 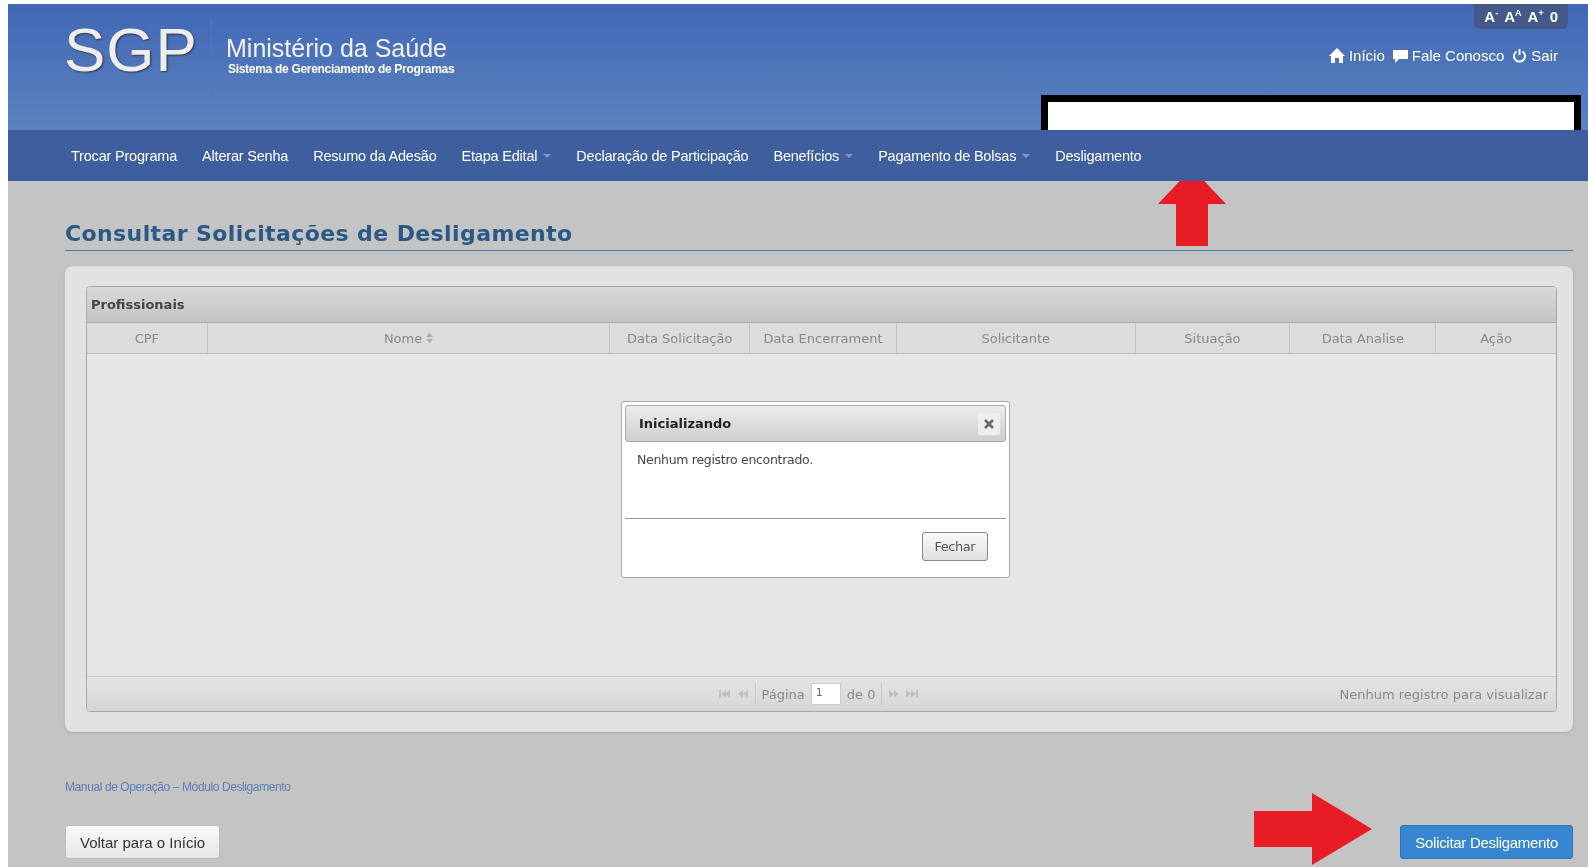 What do you see at coordinates (685, 423) in the screenshot?
I see `dialog-title: Inicializando` at bounding box center [685, 423].